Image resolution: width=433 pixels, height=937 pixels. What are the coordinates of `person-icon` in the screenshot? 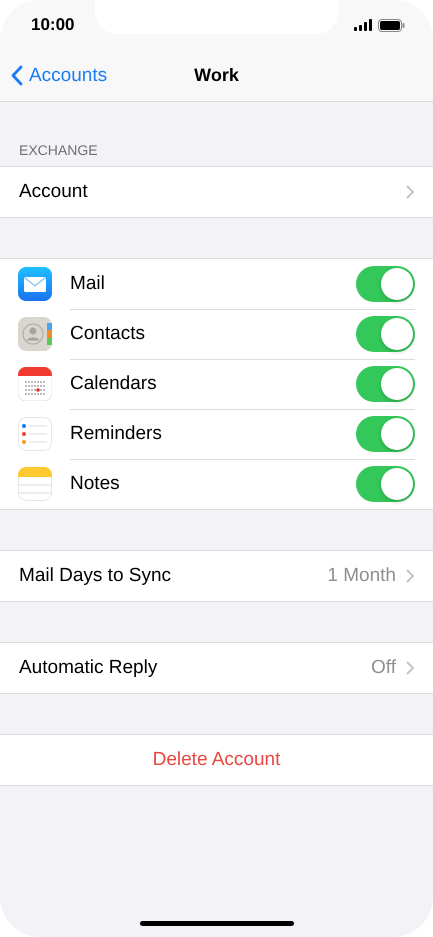 It's located at (35, 334).